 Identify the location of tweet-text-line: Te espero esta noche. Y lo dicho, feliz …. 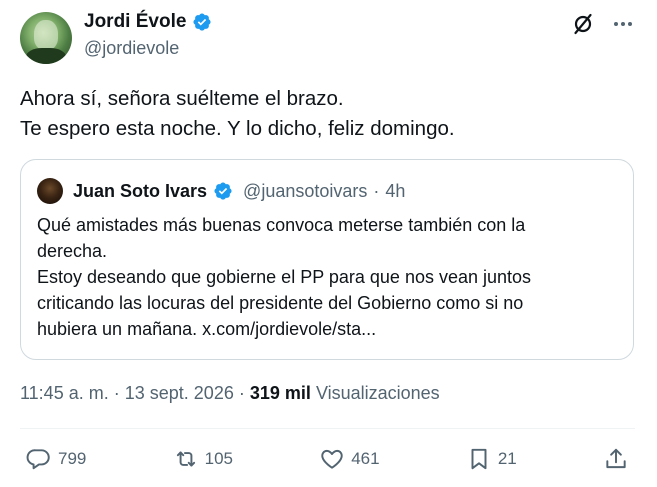
(237, 128).